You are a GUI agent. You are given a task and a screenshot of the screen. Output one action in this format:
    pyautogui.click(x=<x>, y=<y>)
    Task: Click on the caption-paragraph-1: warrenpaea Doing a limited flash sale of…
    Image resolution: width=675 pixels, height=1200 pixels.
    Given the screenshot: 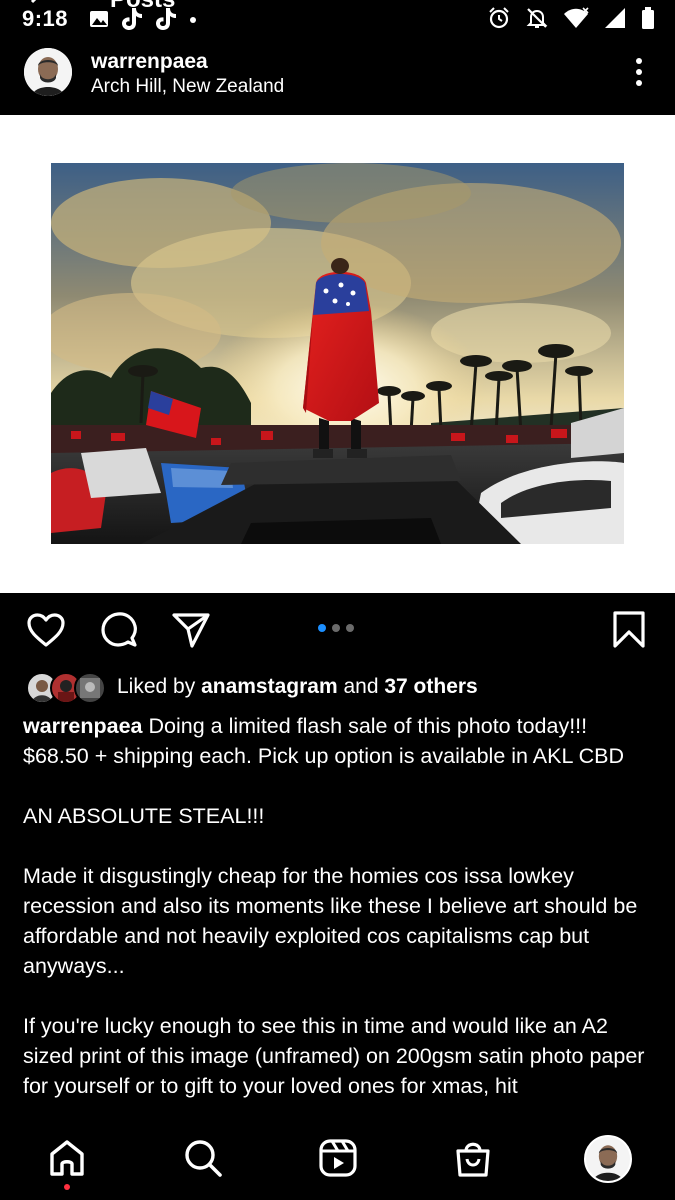 What is the action you would take?
    pyautogui.click(x=340, y=741)
    